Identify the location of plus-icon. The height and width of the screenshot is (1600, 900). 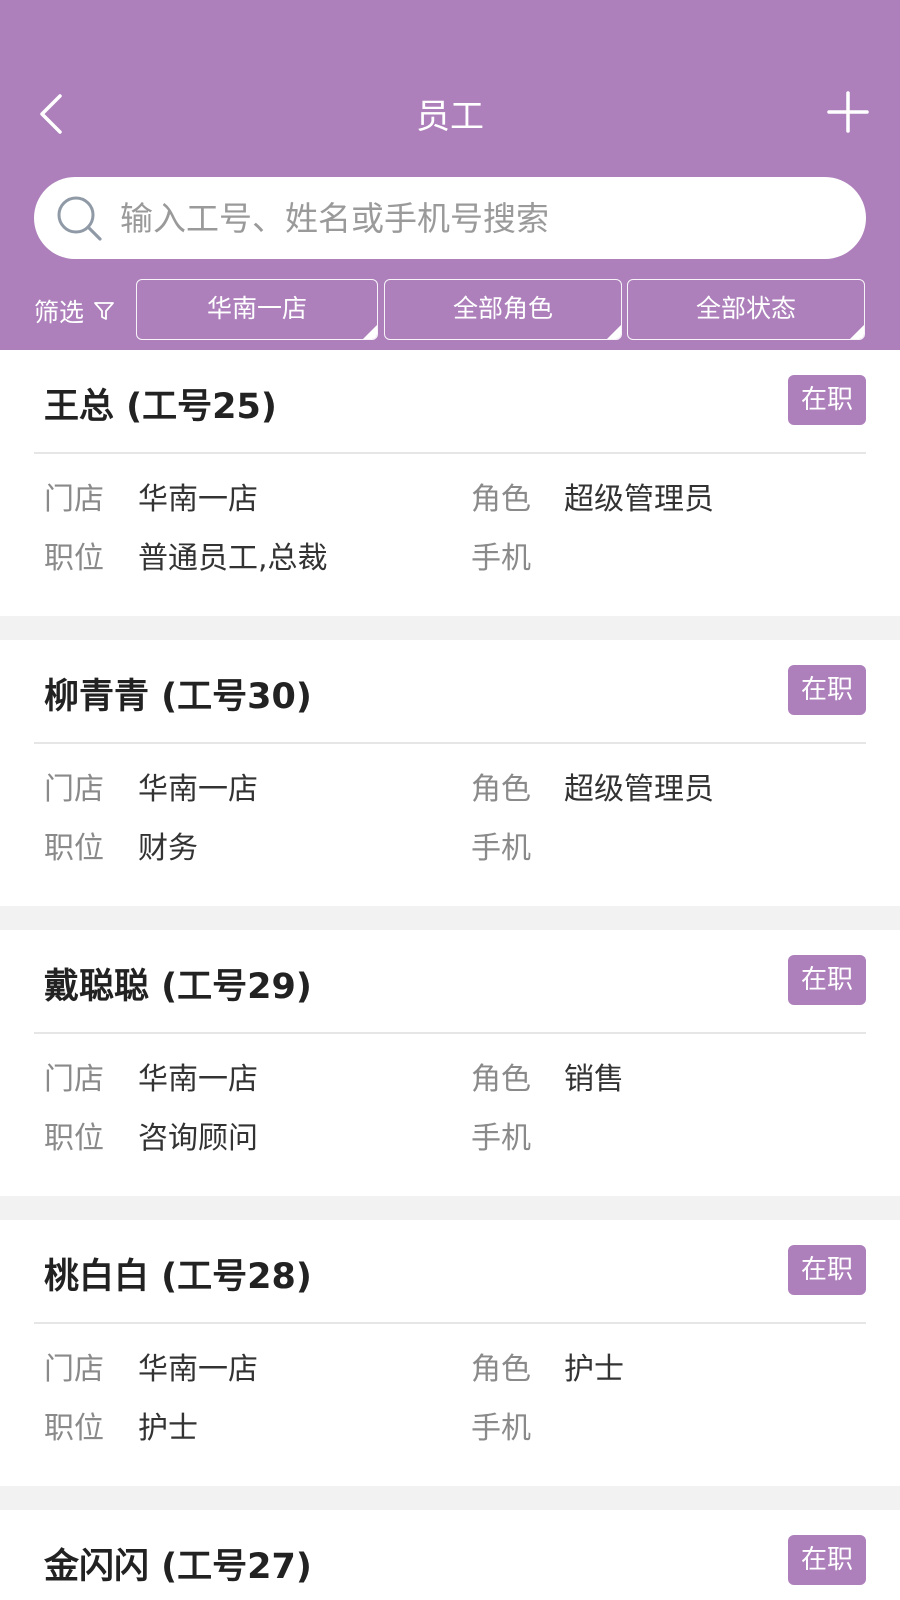
(848, 112).